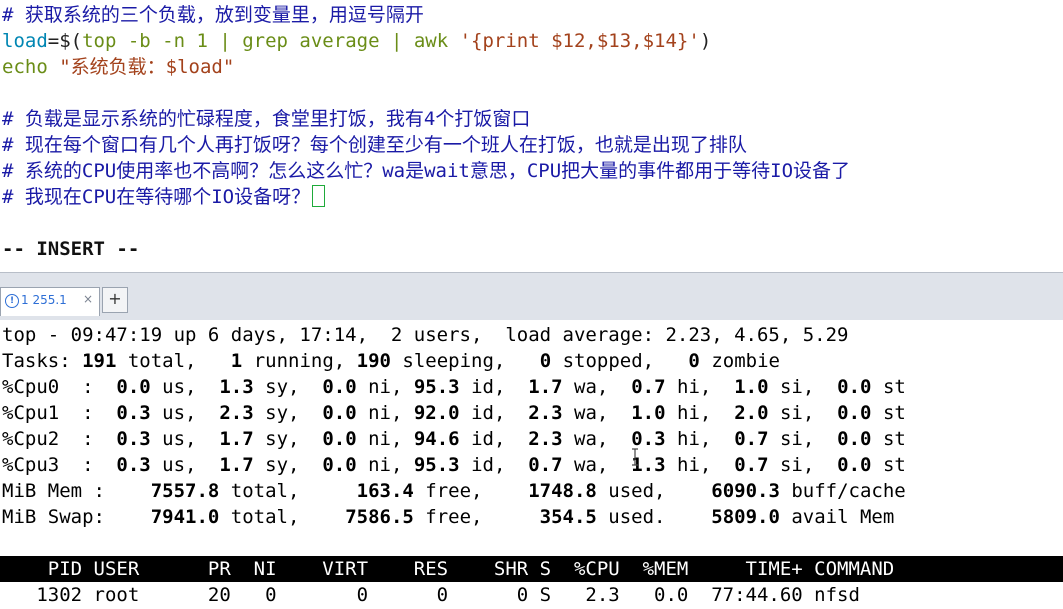  What do you see at coordinates (88, 299) in the screenshot?
I see `close-icon: ×` at bounding box center [88, 299].